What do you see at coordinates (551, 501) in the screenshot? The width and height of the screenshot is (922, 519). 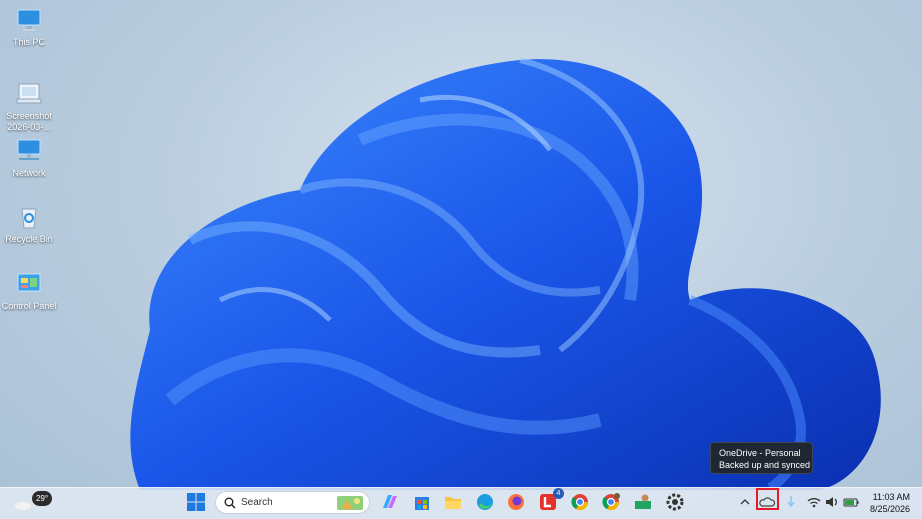 I see `l-app-button: 4` at bounding box center [551, 501].